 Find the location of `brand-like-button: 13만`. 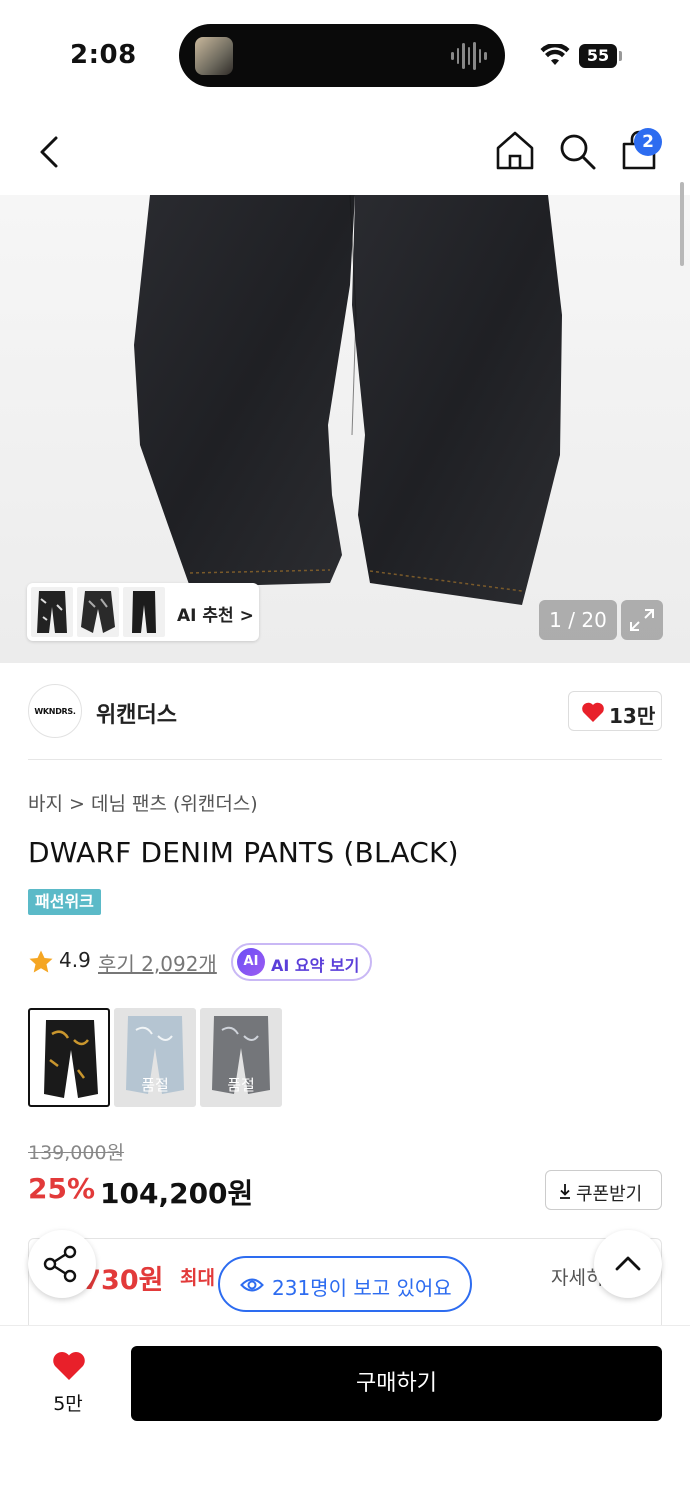

brand-like-button: 13만 is located at coordinates (615, 711).